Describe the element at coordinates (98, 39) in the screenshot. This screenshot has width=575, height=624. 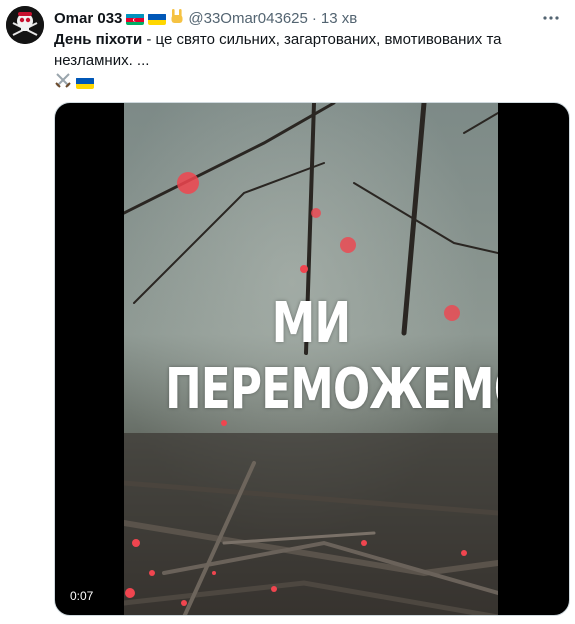
I see `tweet-text-bold: День піхоти` at that location.